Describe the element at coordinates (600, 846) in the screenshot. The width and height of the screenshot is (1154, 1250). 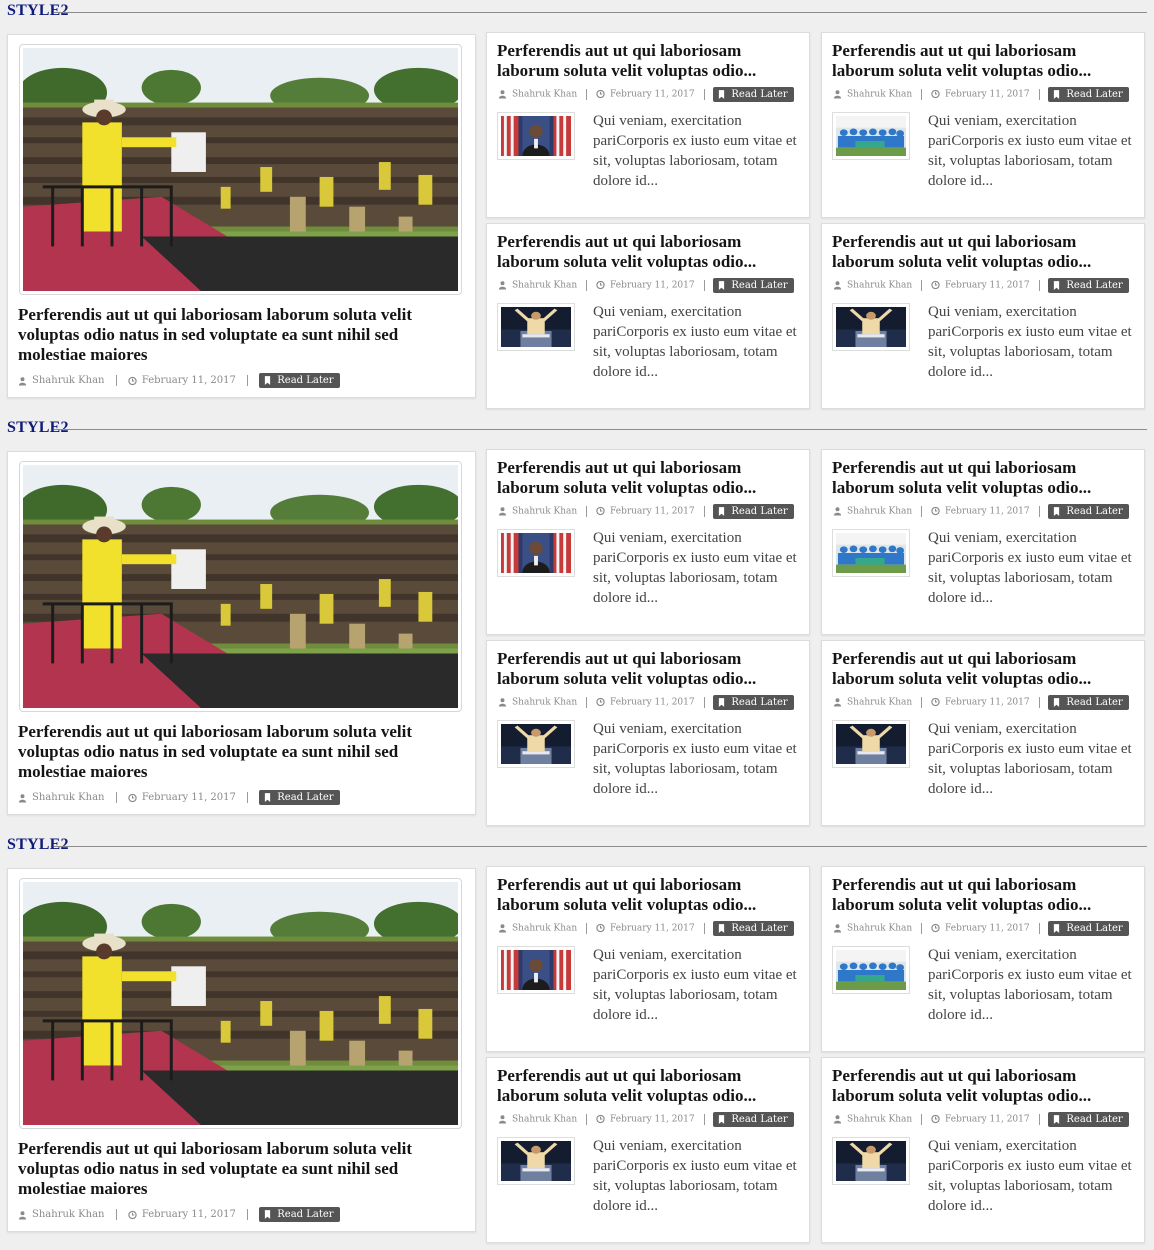
I see `section-divider` at that location.